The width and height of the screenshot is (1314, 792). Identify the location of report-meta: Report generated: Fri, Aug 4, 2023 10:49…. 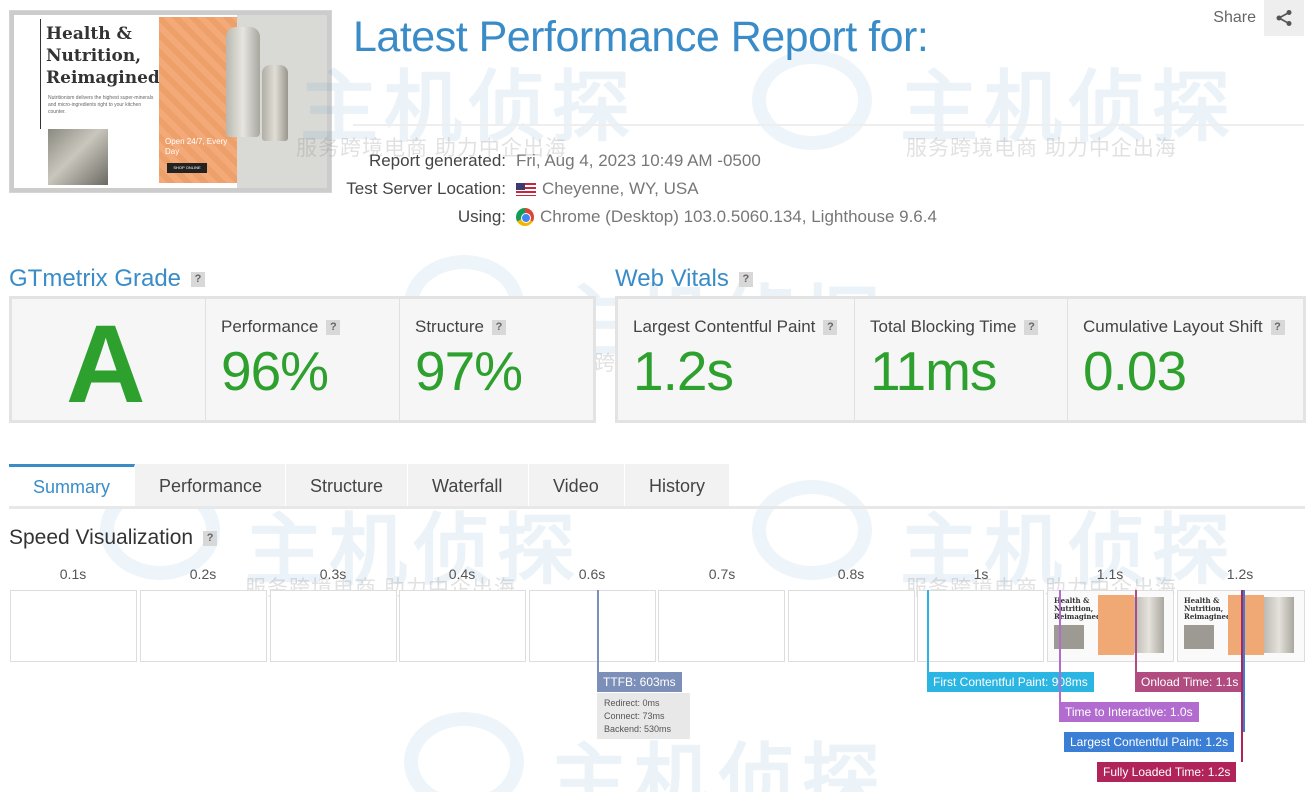
(468, 189).